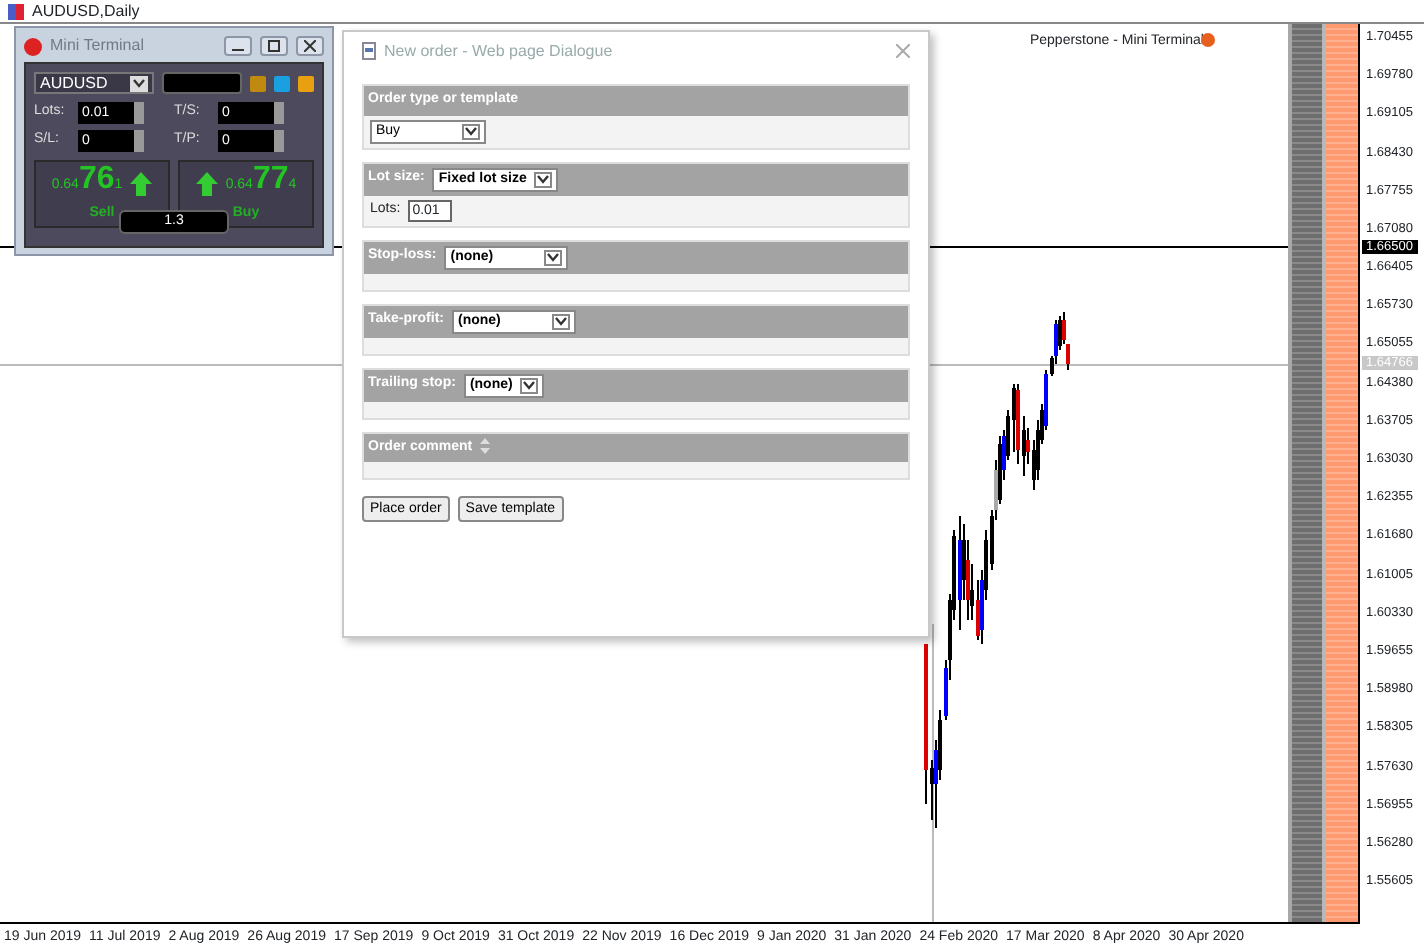  Describe the element at coordinates (369, 52) in the screenshot. I see `page-icon` at that location.